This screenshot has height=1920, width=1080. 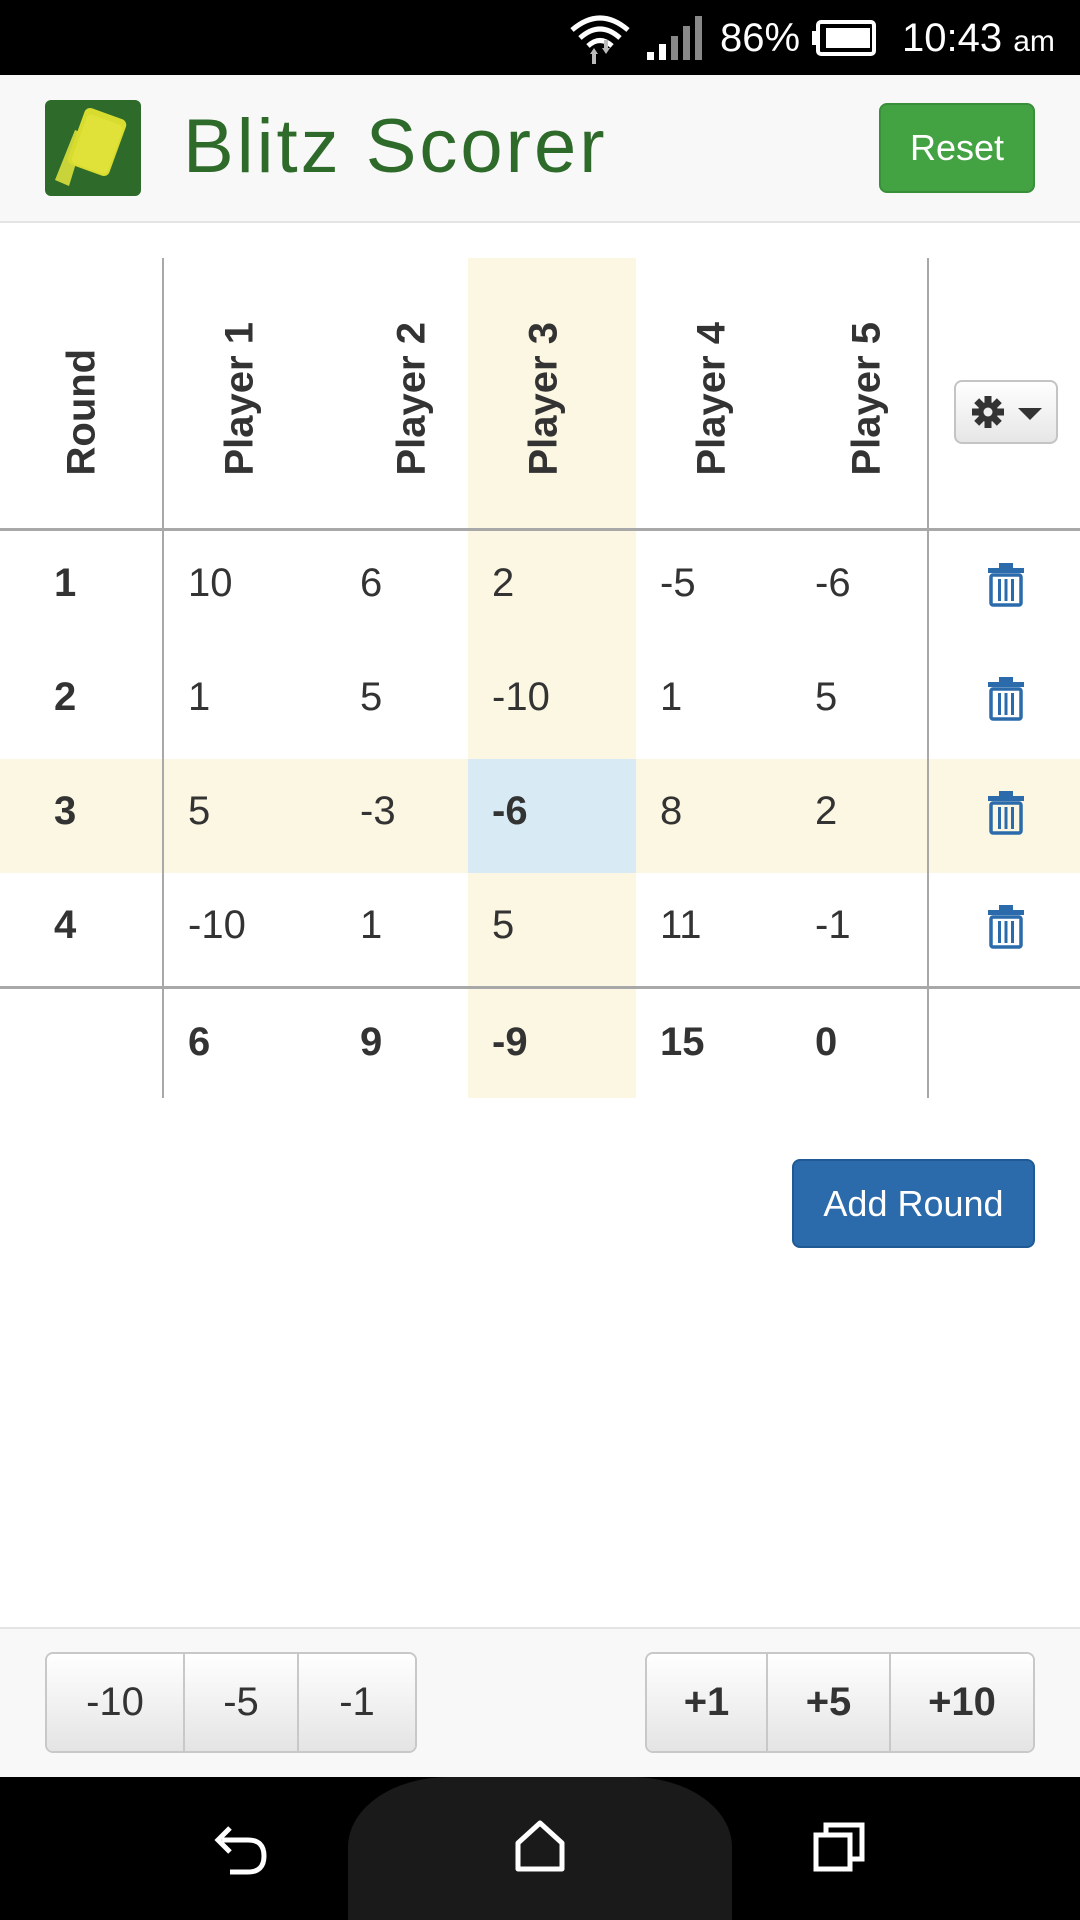 I want to click on score-cell: 10, so click(x=210, y=583).